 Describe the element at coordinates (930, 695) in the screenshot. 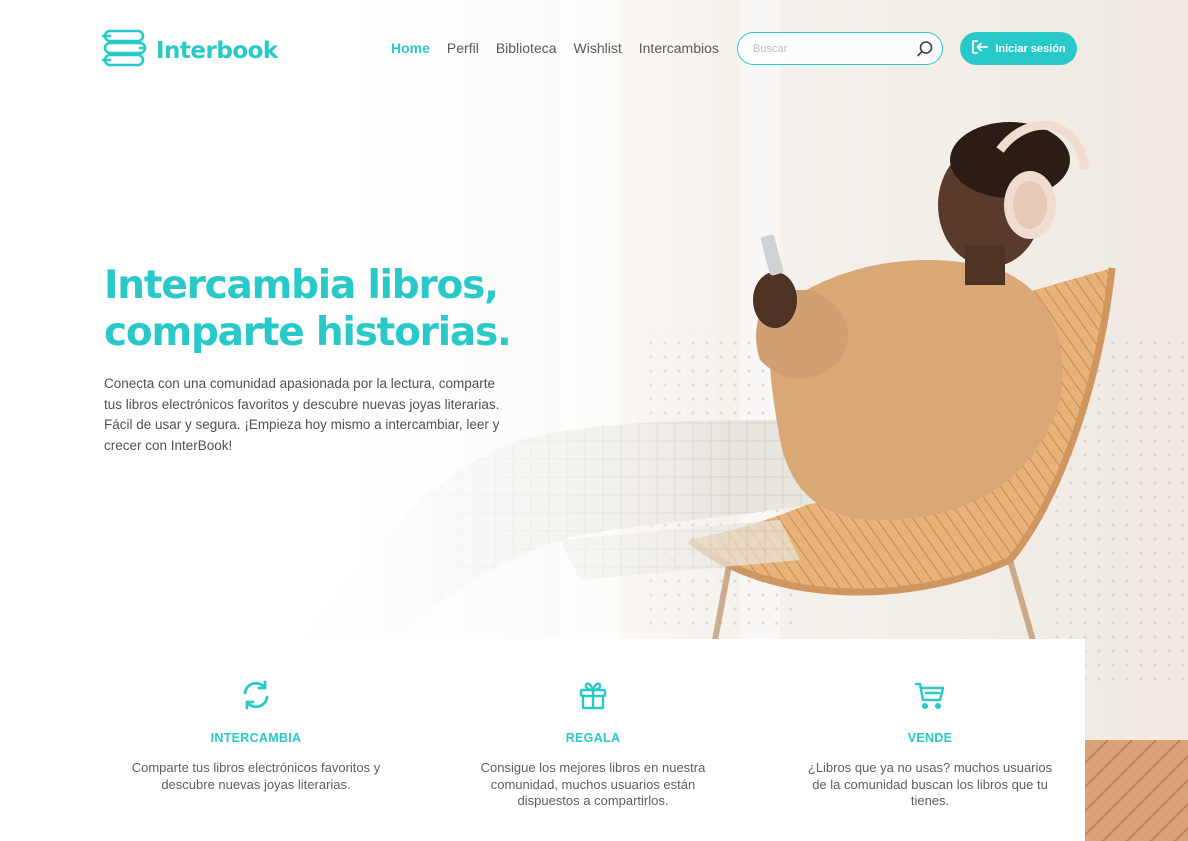

I see `cart-icon` at that location.